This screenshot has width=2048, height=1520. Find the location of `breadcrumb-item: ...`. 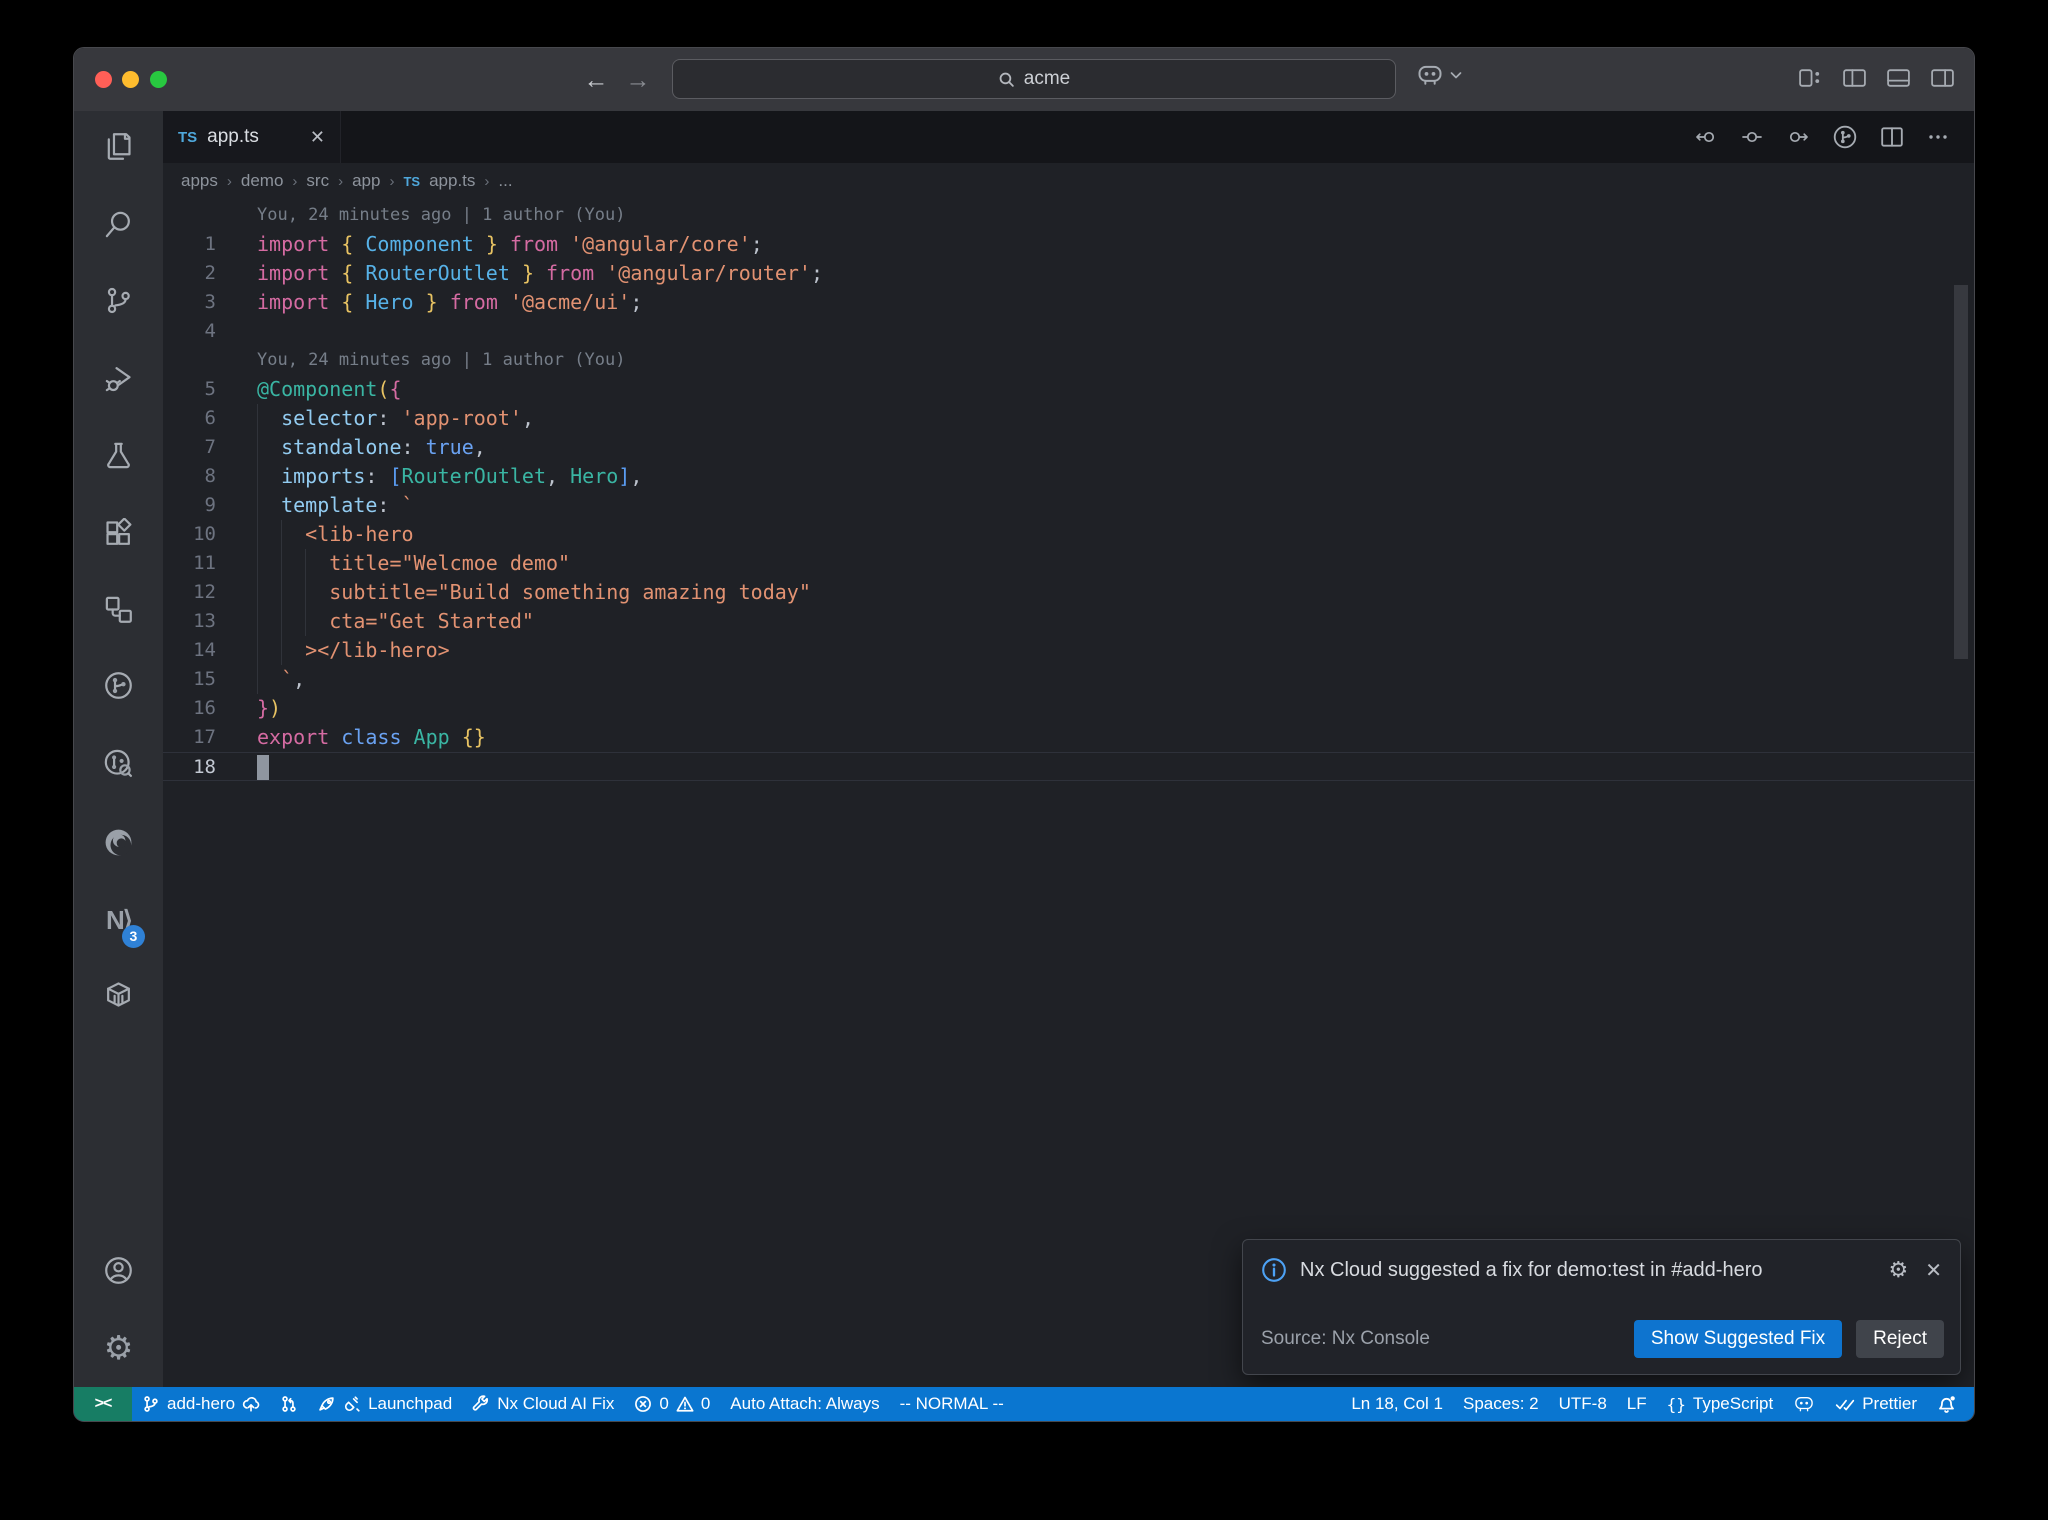

breadcrumb-item: ... is located at coordinates (505, 181).